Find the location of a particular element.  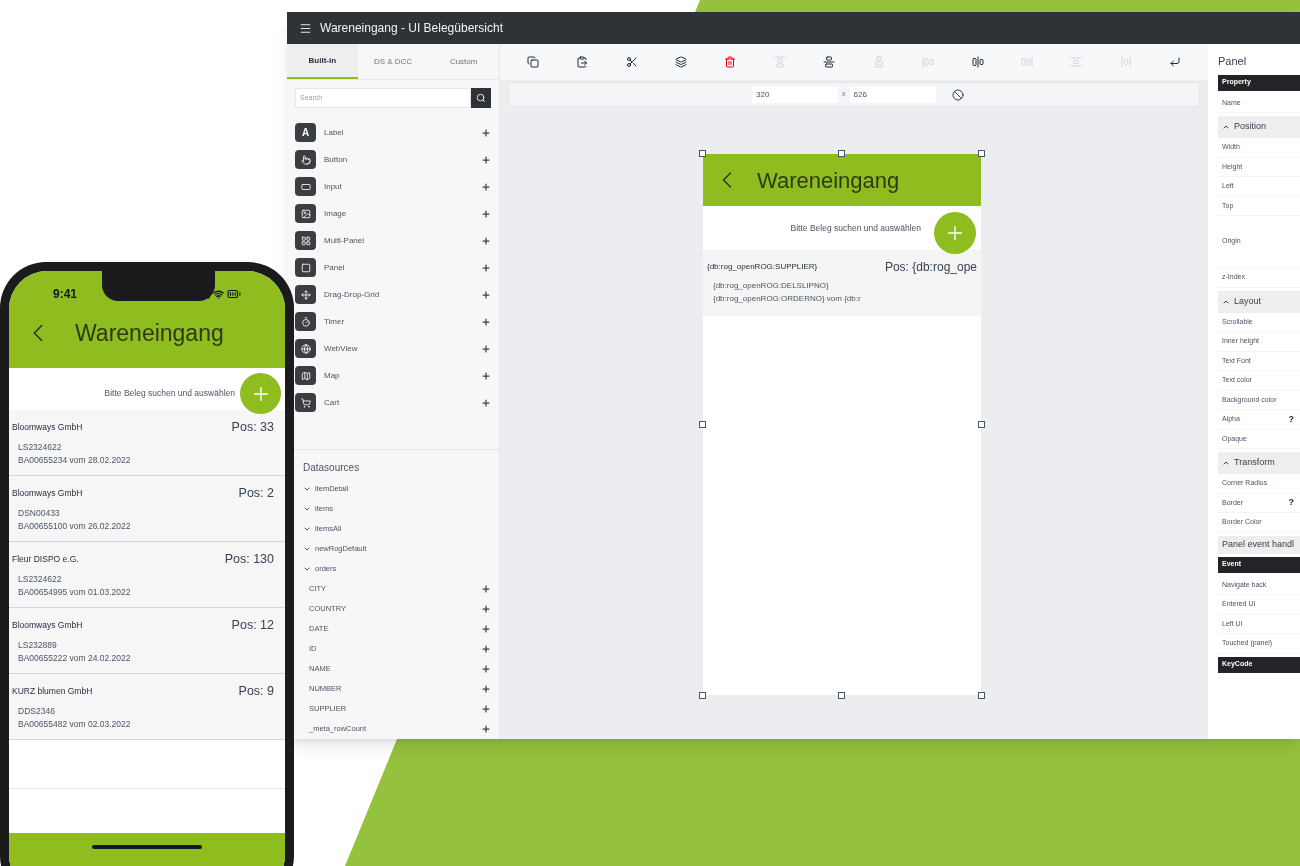

component-label: Panel is located at coordinates (398, 267).